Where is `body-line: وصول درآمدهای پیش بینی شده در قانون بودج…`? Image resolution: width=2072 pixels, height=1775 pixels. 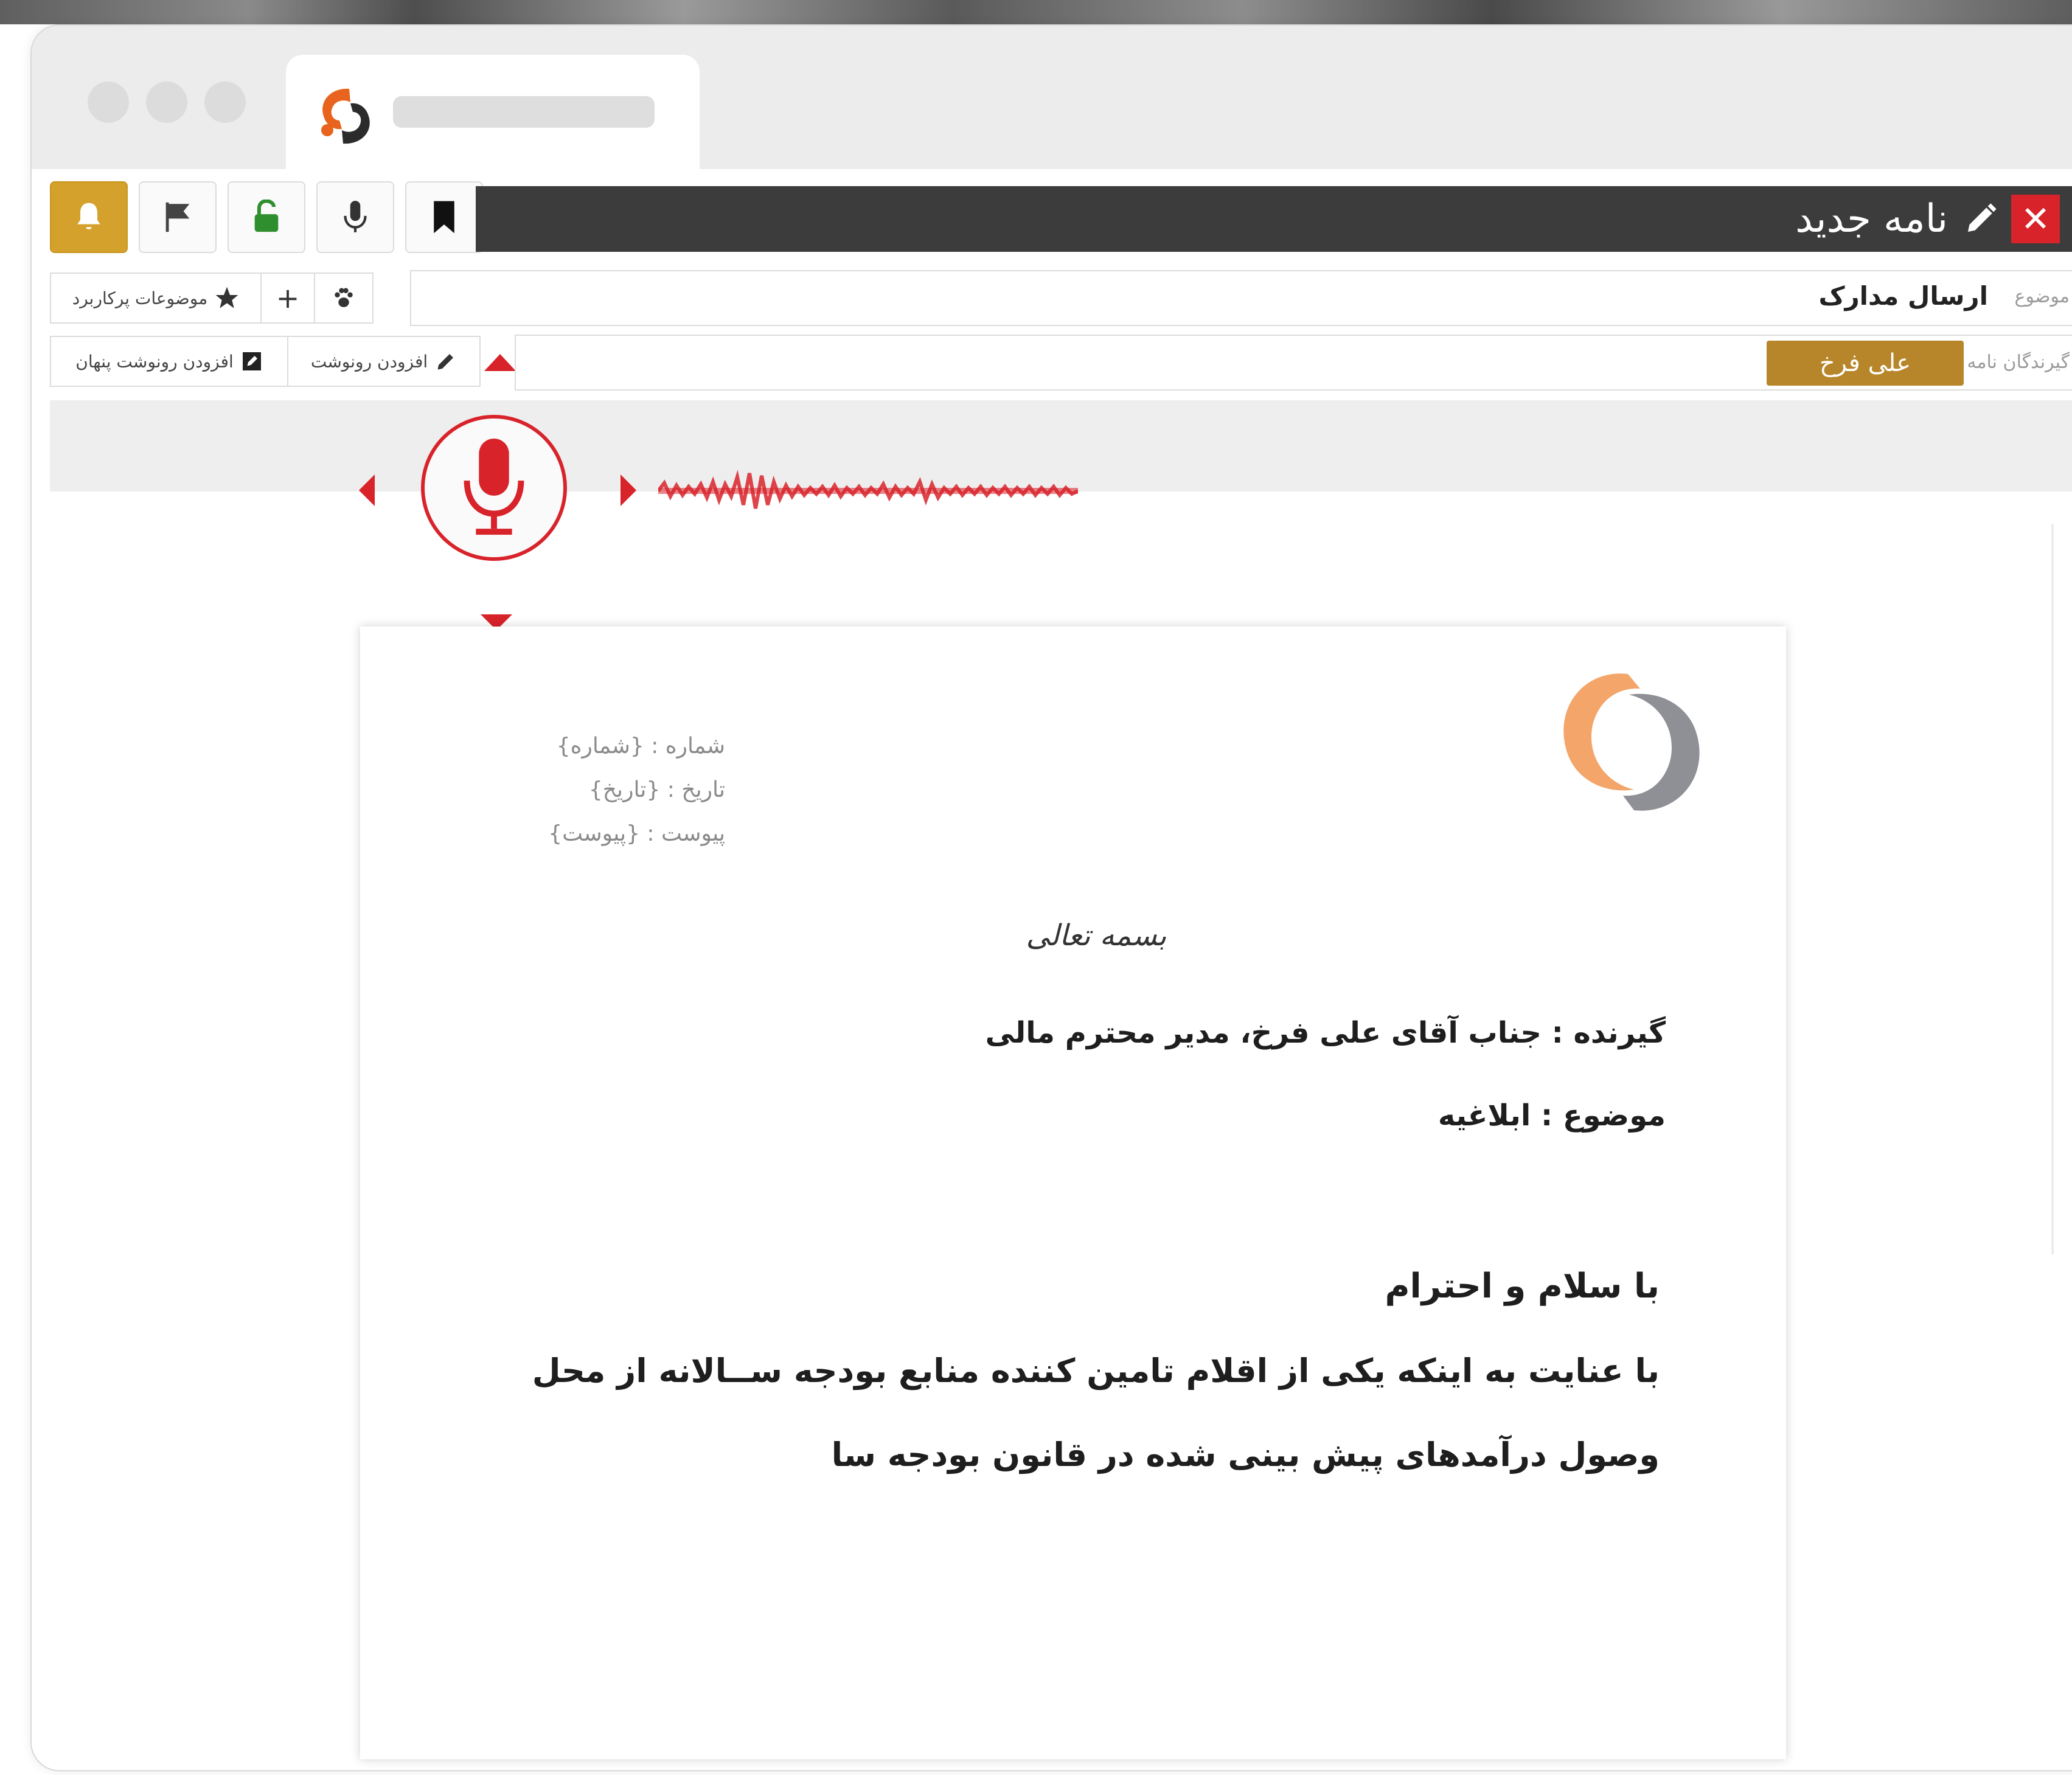 body-line: وصول درآمدهای پیش بینی شده در قانون بودج… is located at coordinates (1245, 1455).